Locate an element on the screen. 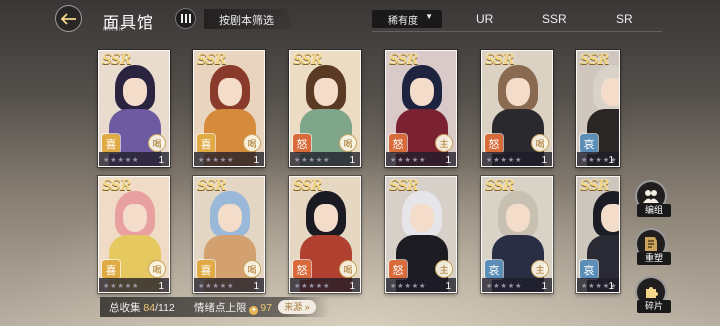 The image size is (720, 326). group-icon is located at coordinates (651, 196).